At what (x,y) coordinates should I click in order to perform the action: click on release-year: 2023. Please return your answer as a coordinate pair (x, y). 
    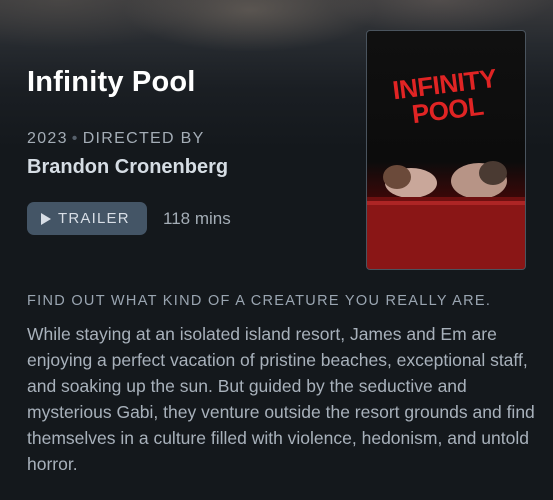
    Looking at the image, I should click on (47, 138).